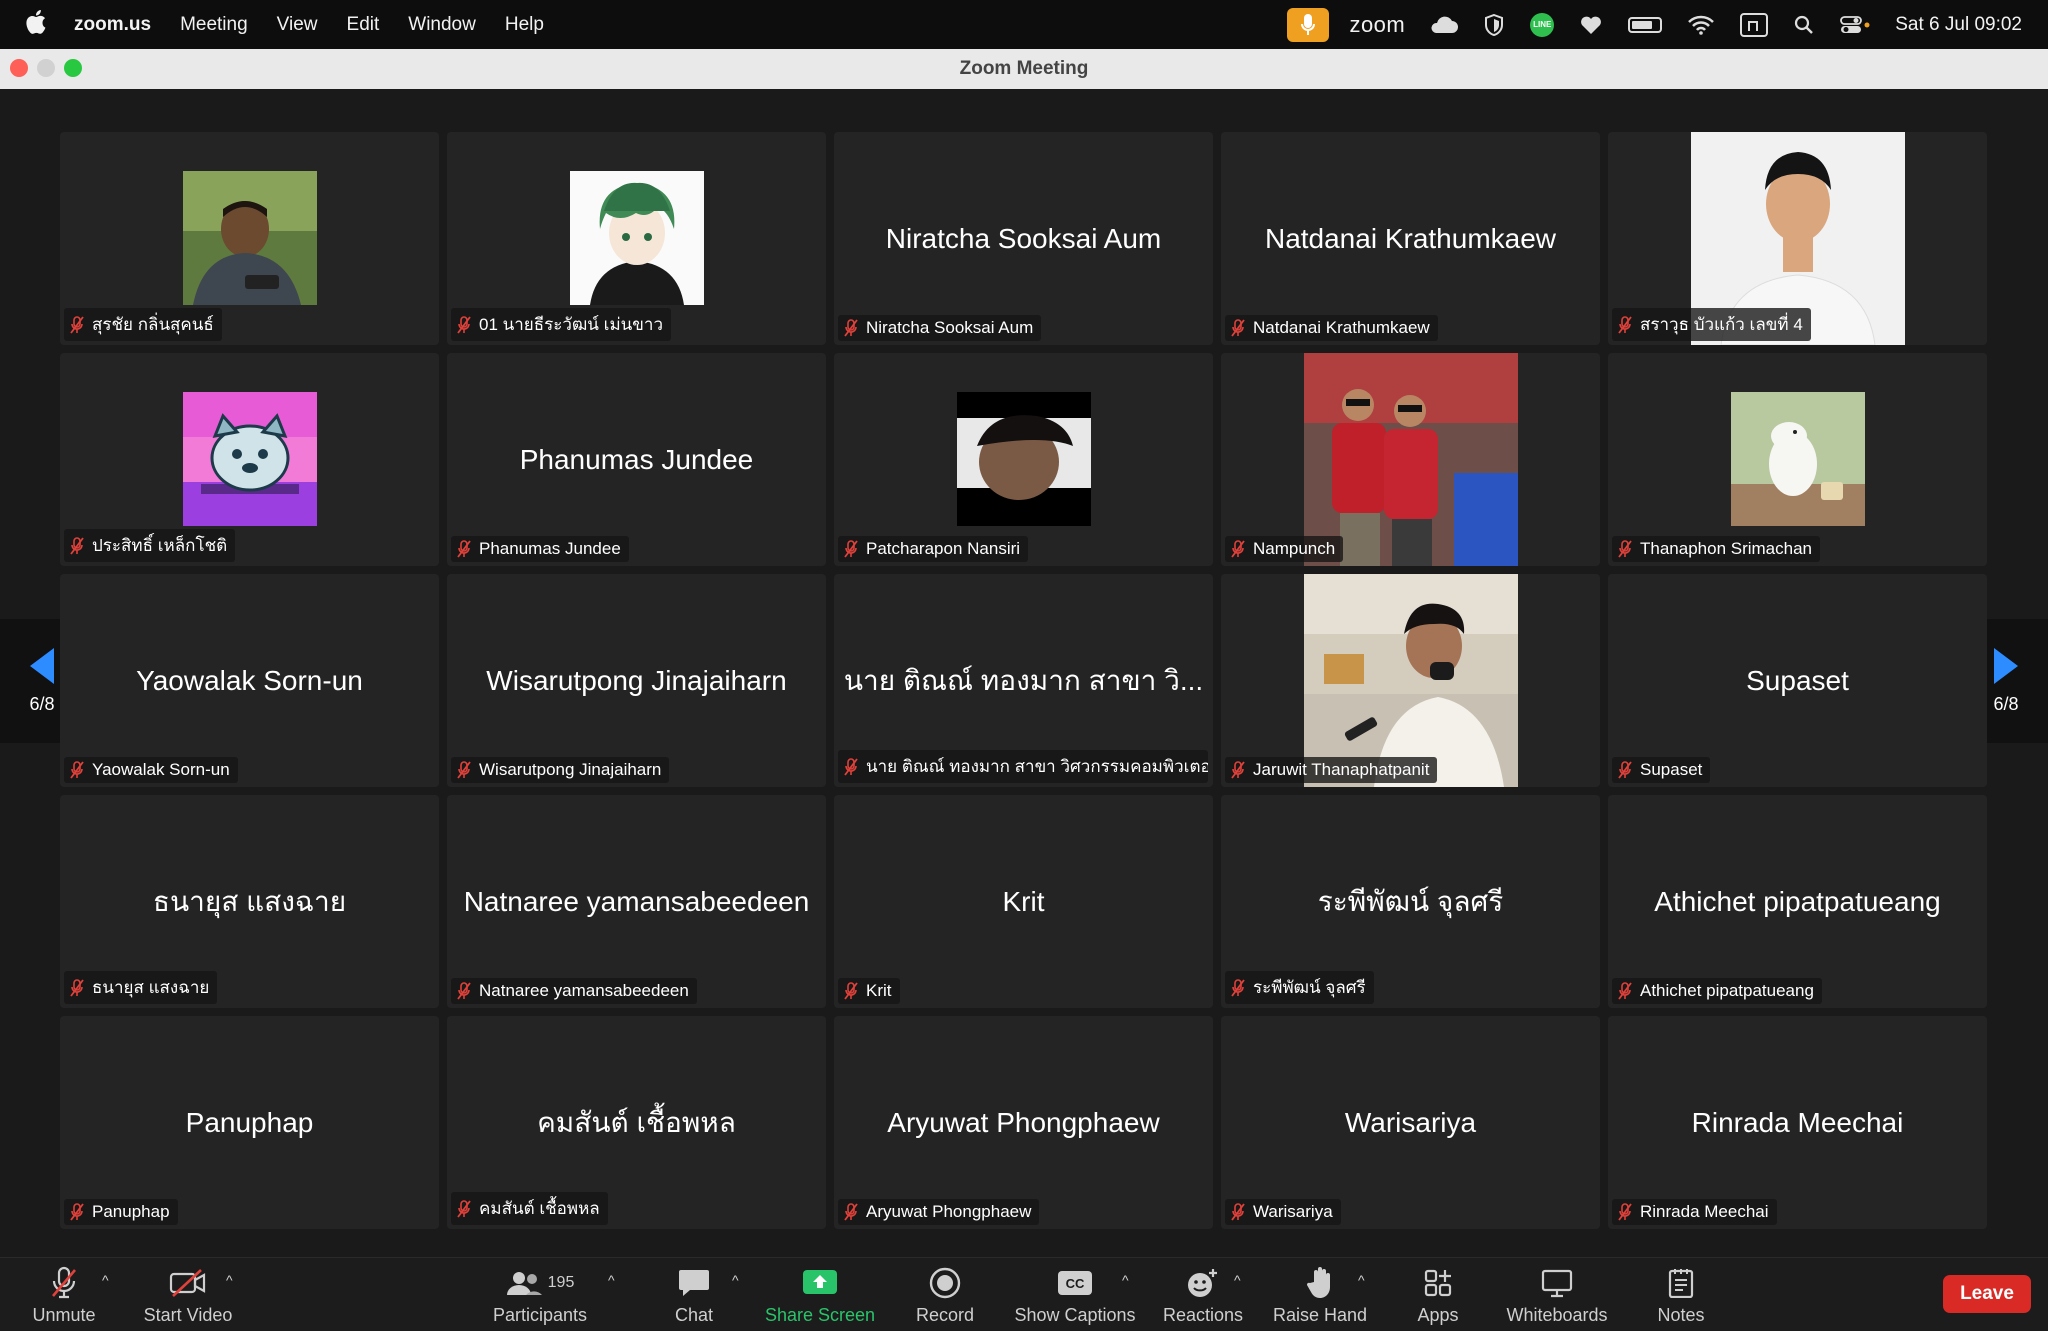 The image size is (2048, 1331). Describe the element at coordinates (1410, 238) in the screenshot. I see `participant-tile: Natdanai Krathumkaew Natdanai Krathumkaew` at that location.